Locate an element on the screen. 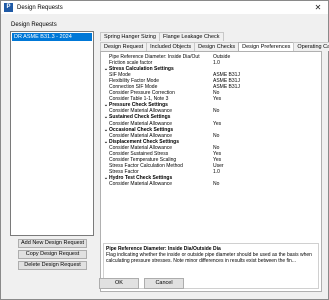  tab-operating-cases: Operating Cases is located at coordinates (311, 46).